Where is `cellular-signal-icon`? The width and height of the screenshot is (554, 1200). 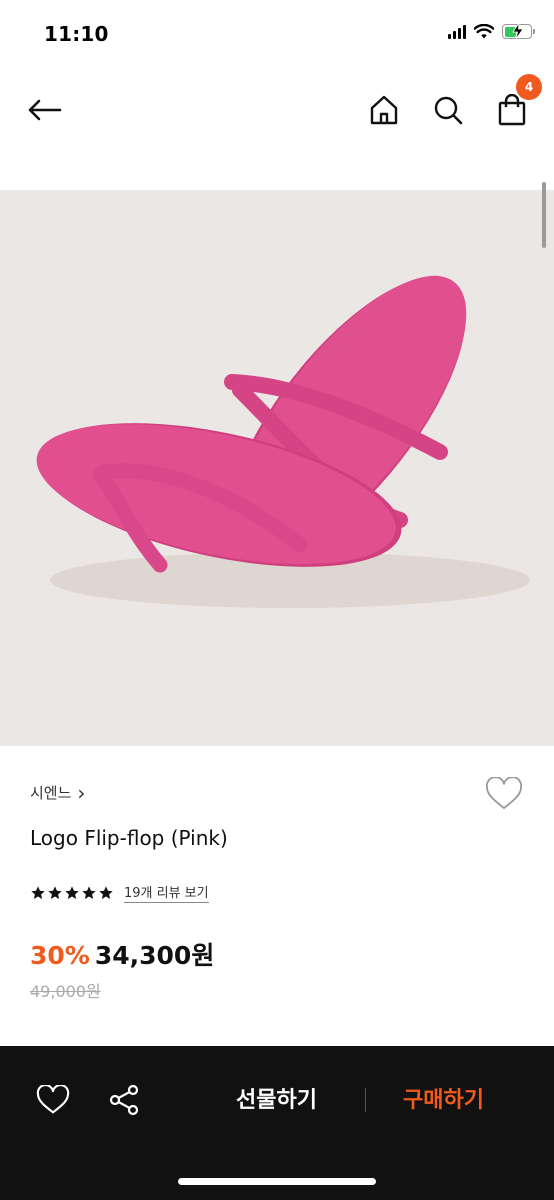 cellular-signal-icon is located at coordinates (457, 31).